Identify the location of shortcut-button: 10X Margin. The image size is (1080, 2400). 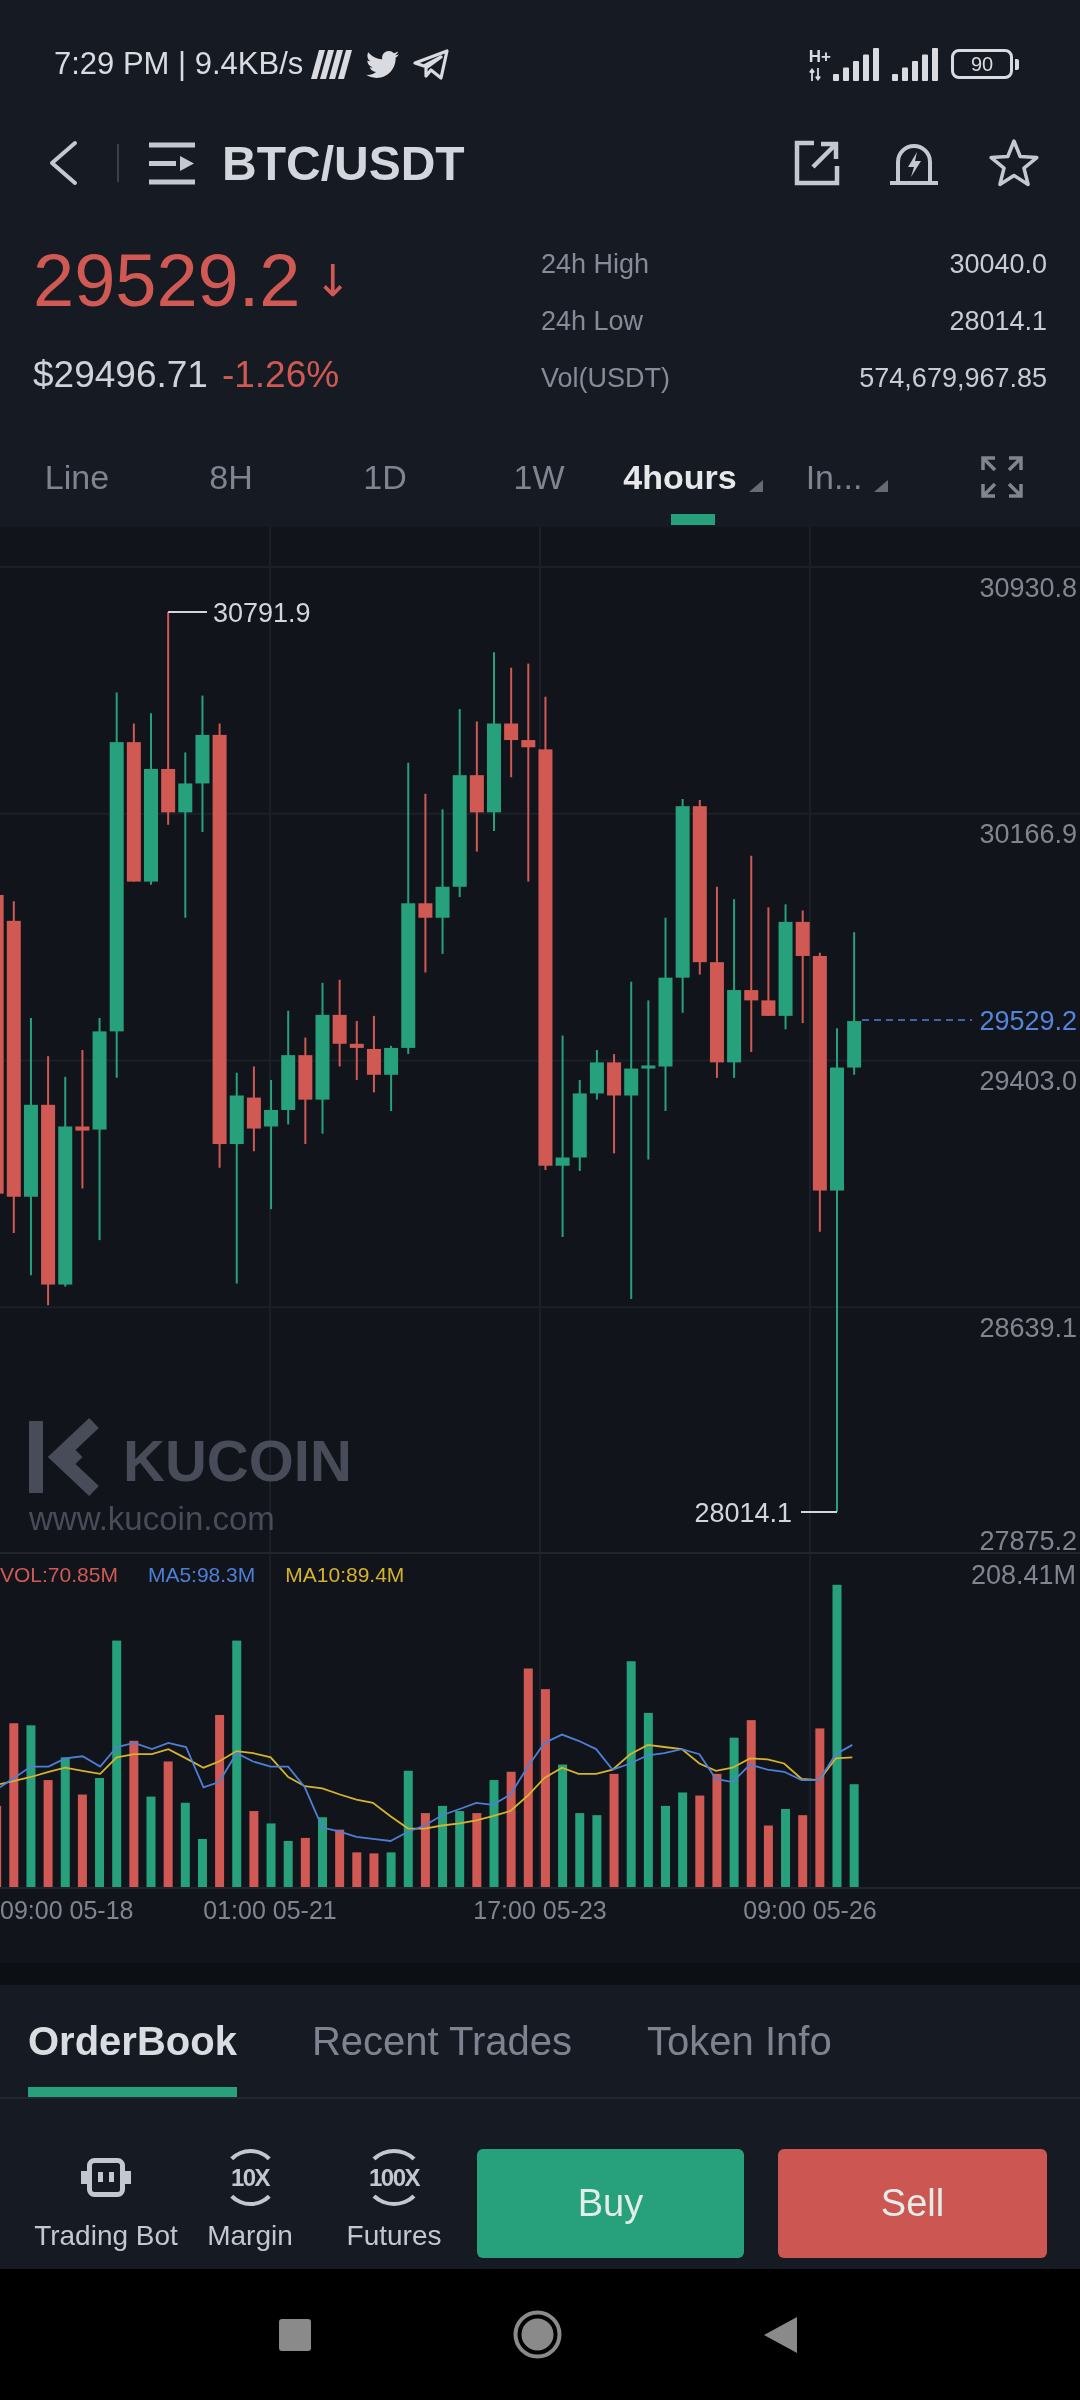
(250, 2201).